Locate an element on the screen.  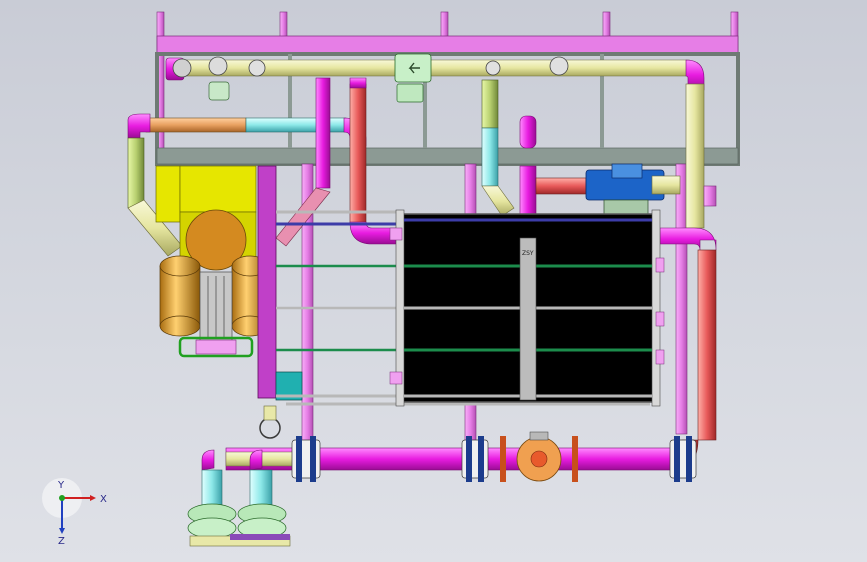
purple-column is located at coordinates (280, 283).